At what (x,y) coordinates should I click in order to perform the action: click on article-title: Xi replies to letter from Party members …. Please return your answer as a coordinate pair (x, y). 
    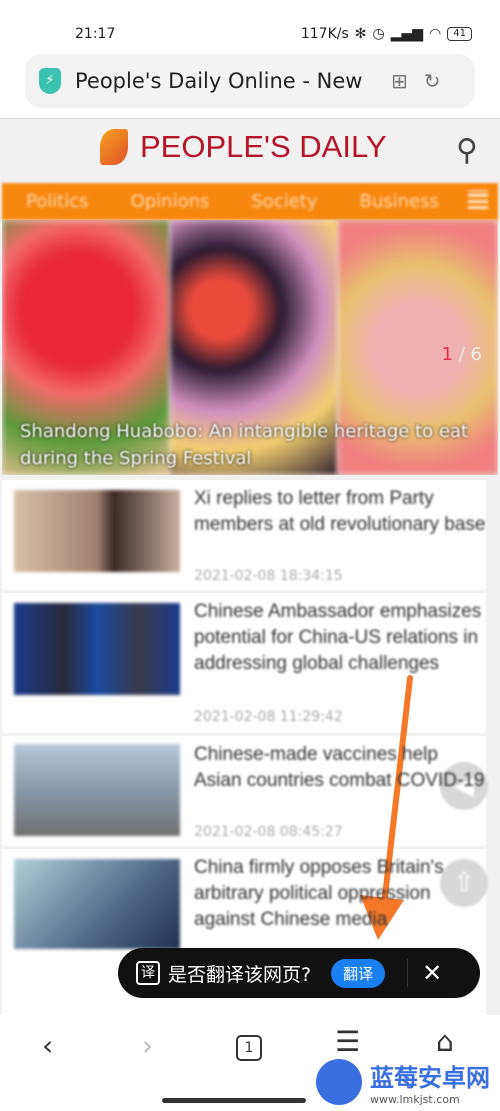
    Looking at the image, I should click on (340, 512).